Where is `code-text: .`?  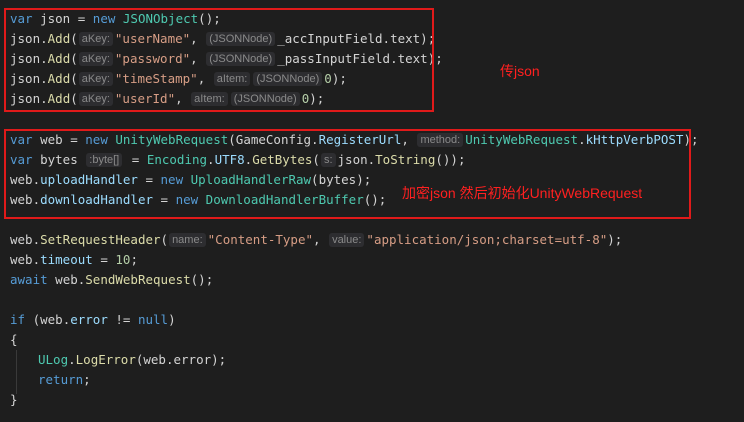 code-text: . is located at coordinates (72, 359).